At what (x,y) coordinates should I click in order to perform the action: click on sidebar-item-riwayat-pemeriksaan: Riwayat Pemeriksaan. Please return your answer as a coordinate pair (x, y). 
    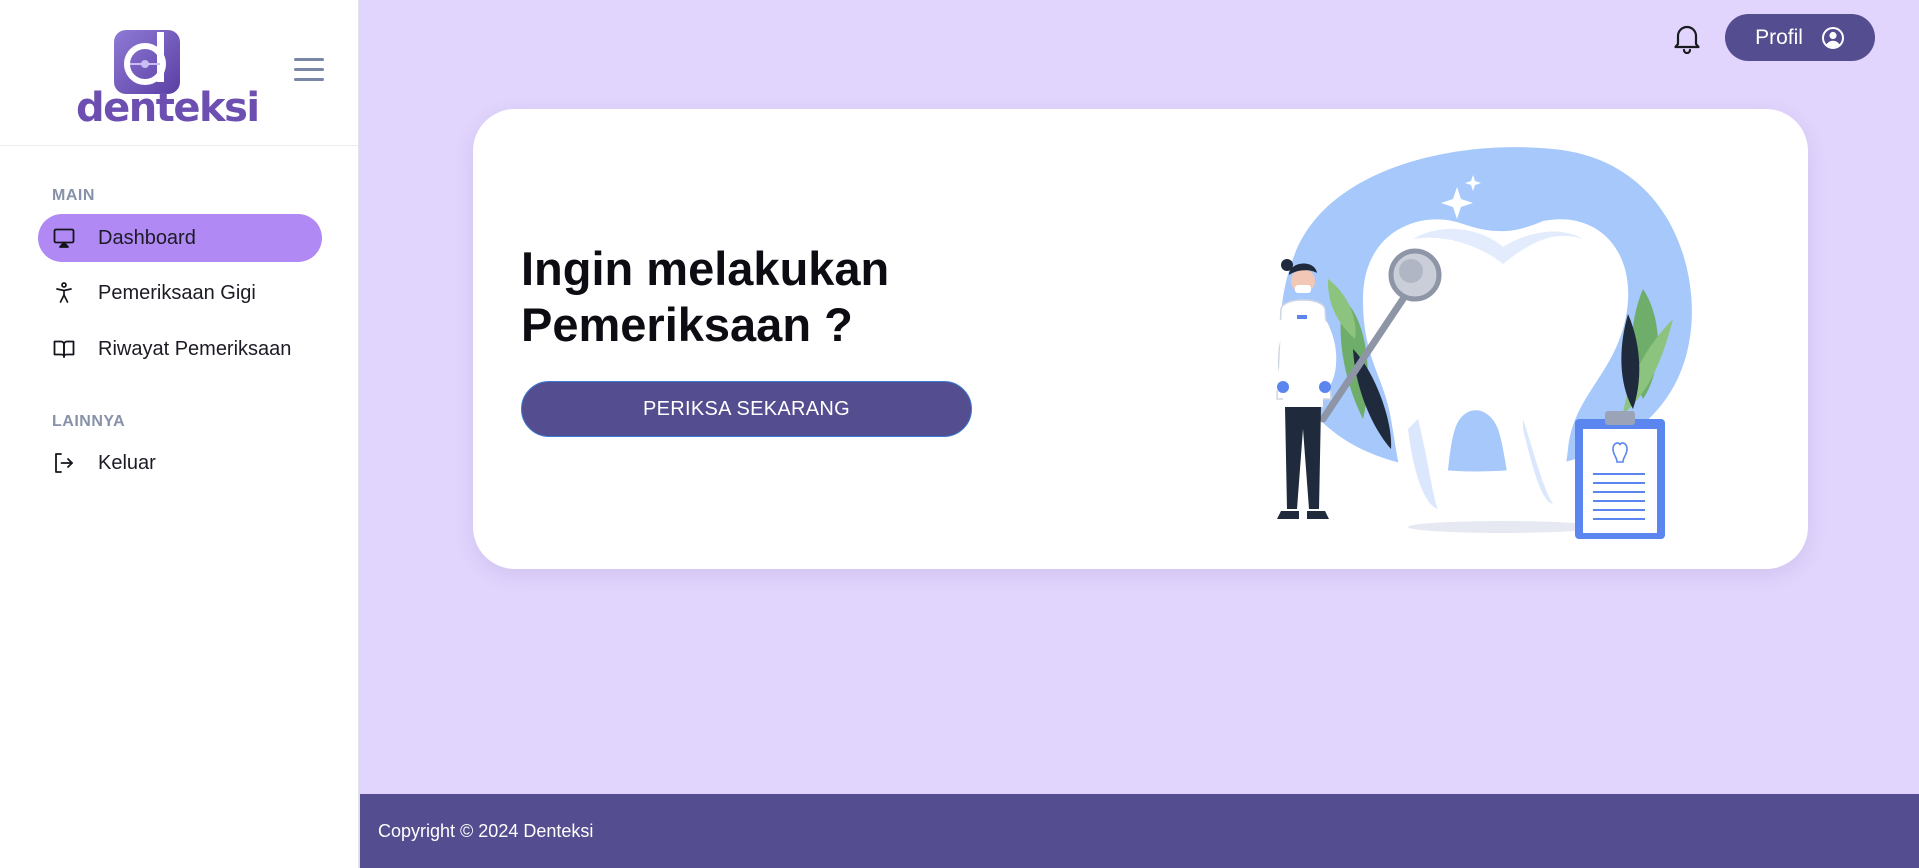
    Looking at the image, I should click on (180, 349).